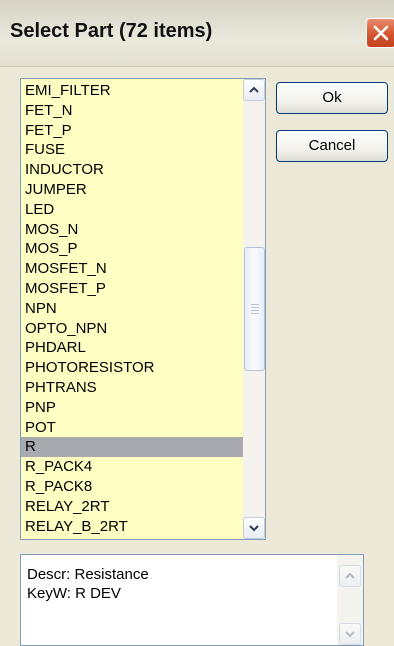 This screenshot has width=394, height=646. I want to click on scroll-down-button, so click(254, 528).